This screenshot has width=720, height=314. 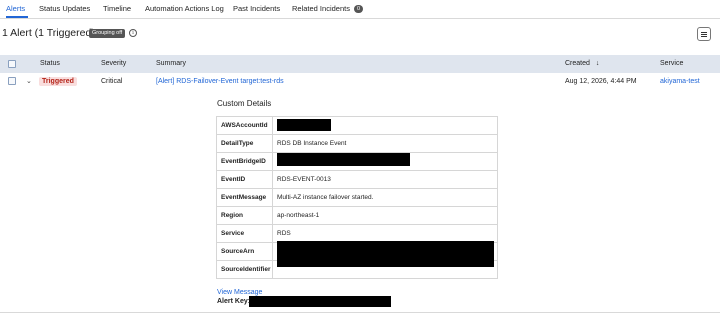 What do you see at coordinates (15, 8) in the screenshot?
I see `tab-alerts: Alerts` at bounding box center [15, 8].